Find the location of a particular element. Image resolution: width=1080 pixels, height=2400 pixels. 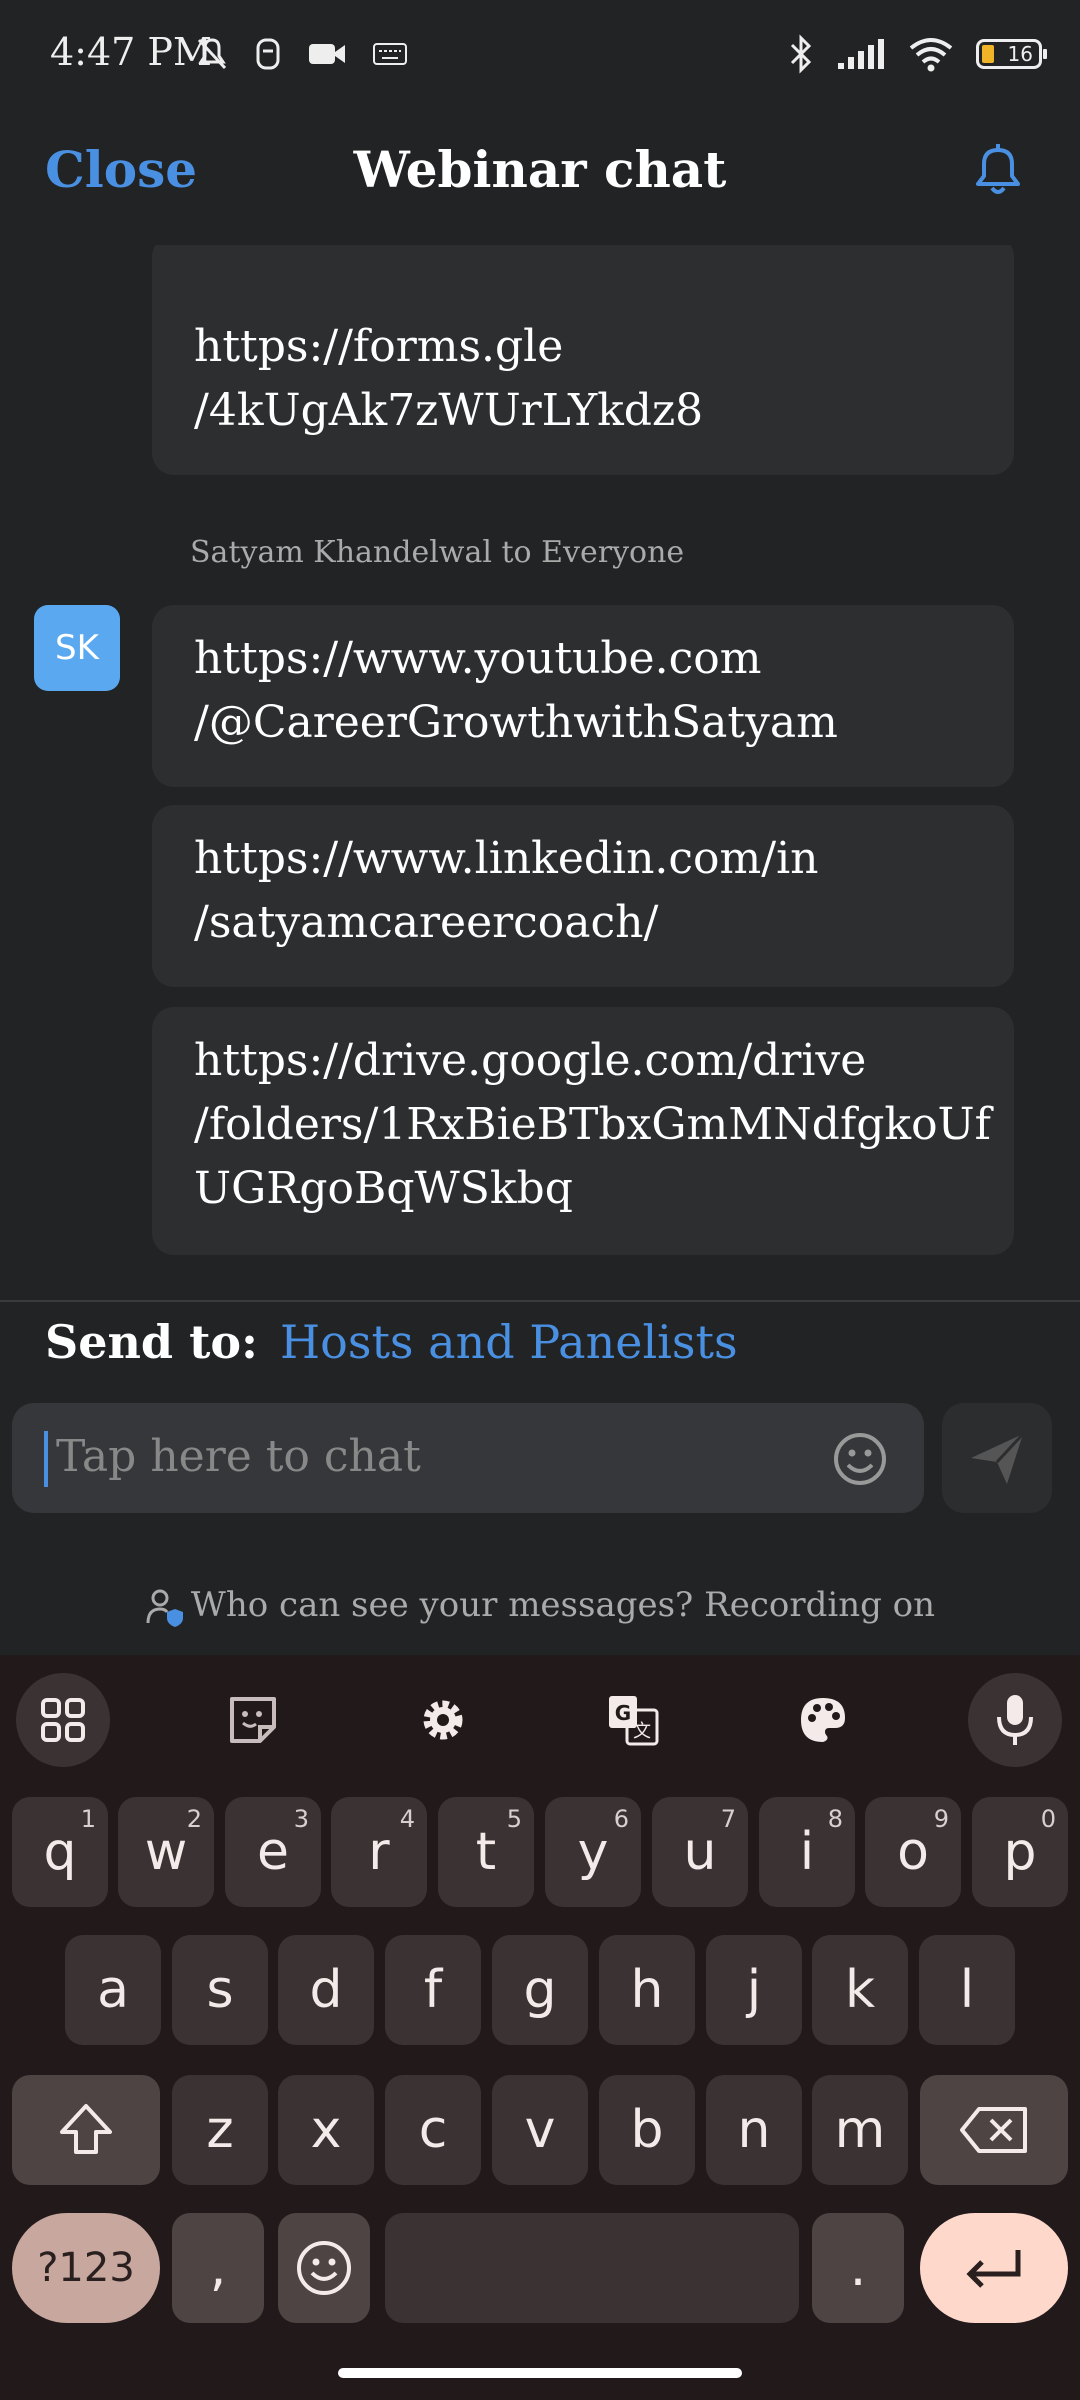

keyboard-status-icon is located at coordinates (390, 54).